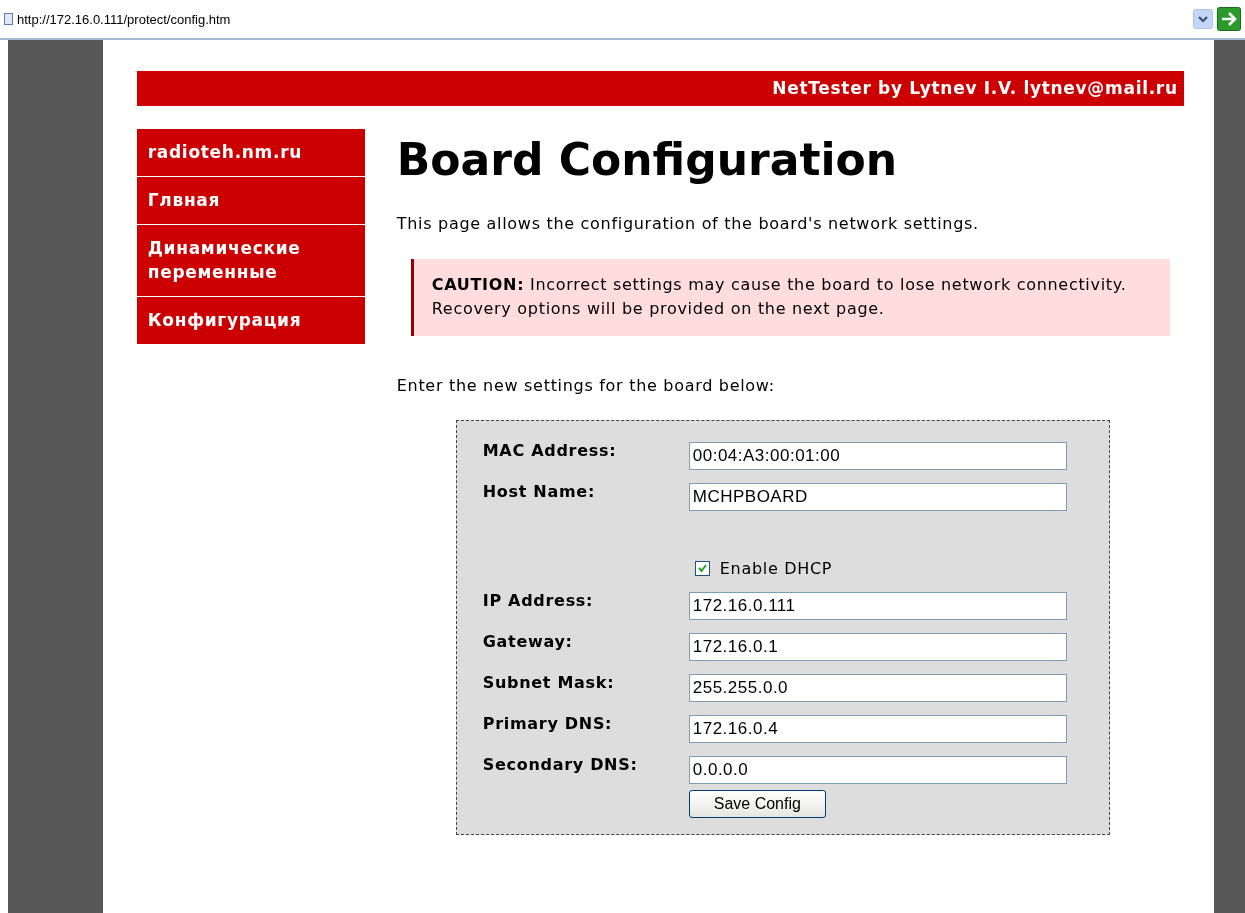 The image size is (1245, 913). What do you see at coordinates (688, 223) in the screenshot?
I see `intro-text: This page allows the configuration of the board's network settings.` at bounding box center [688, 223].